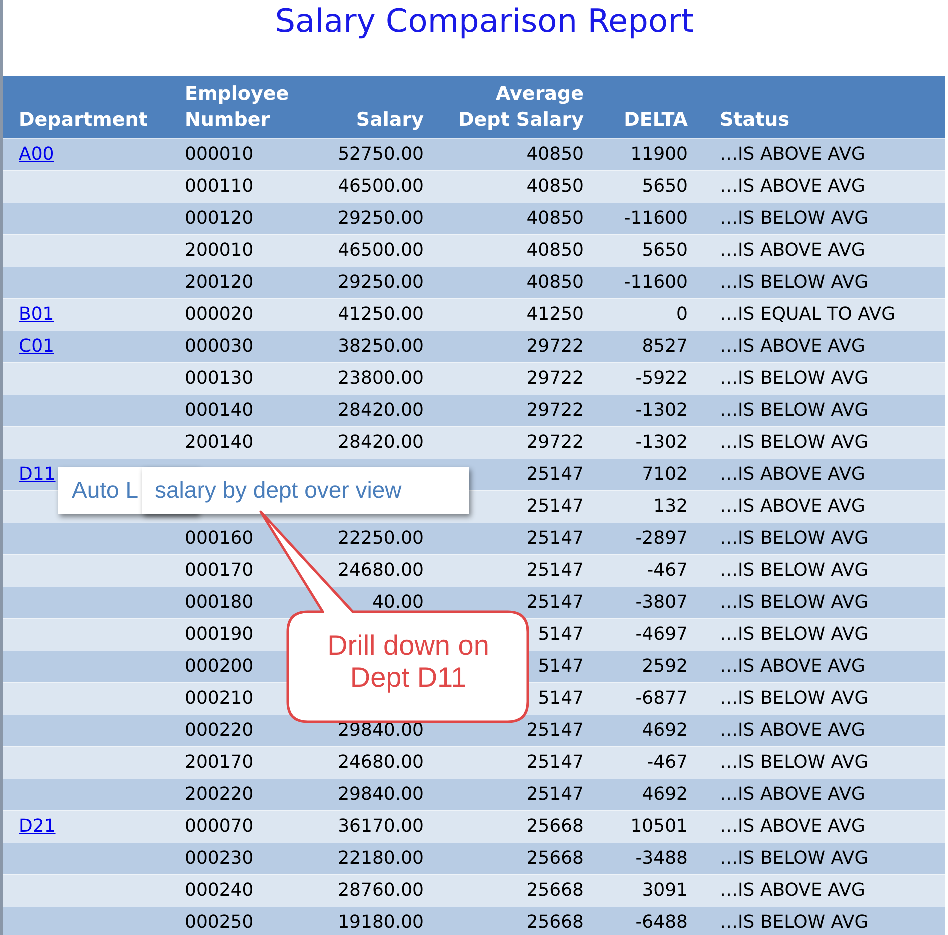 This screenshot has width=948, height=935. What do you see at coordinates (36, 154) in the screenshot?
I see `department-link: A00` at bounding box center [36, 154].